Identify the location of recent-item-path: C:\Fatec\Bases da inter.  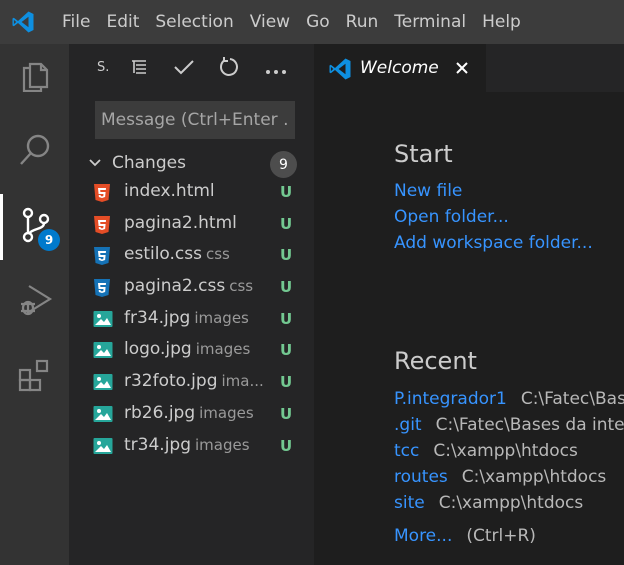
(529, 425).